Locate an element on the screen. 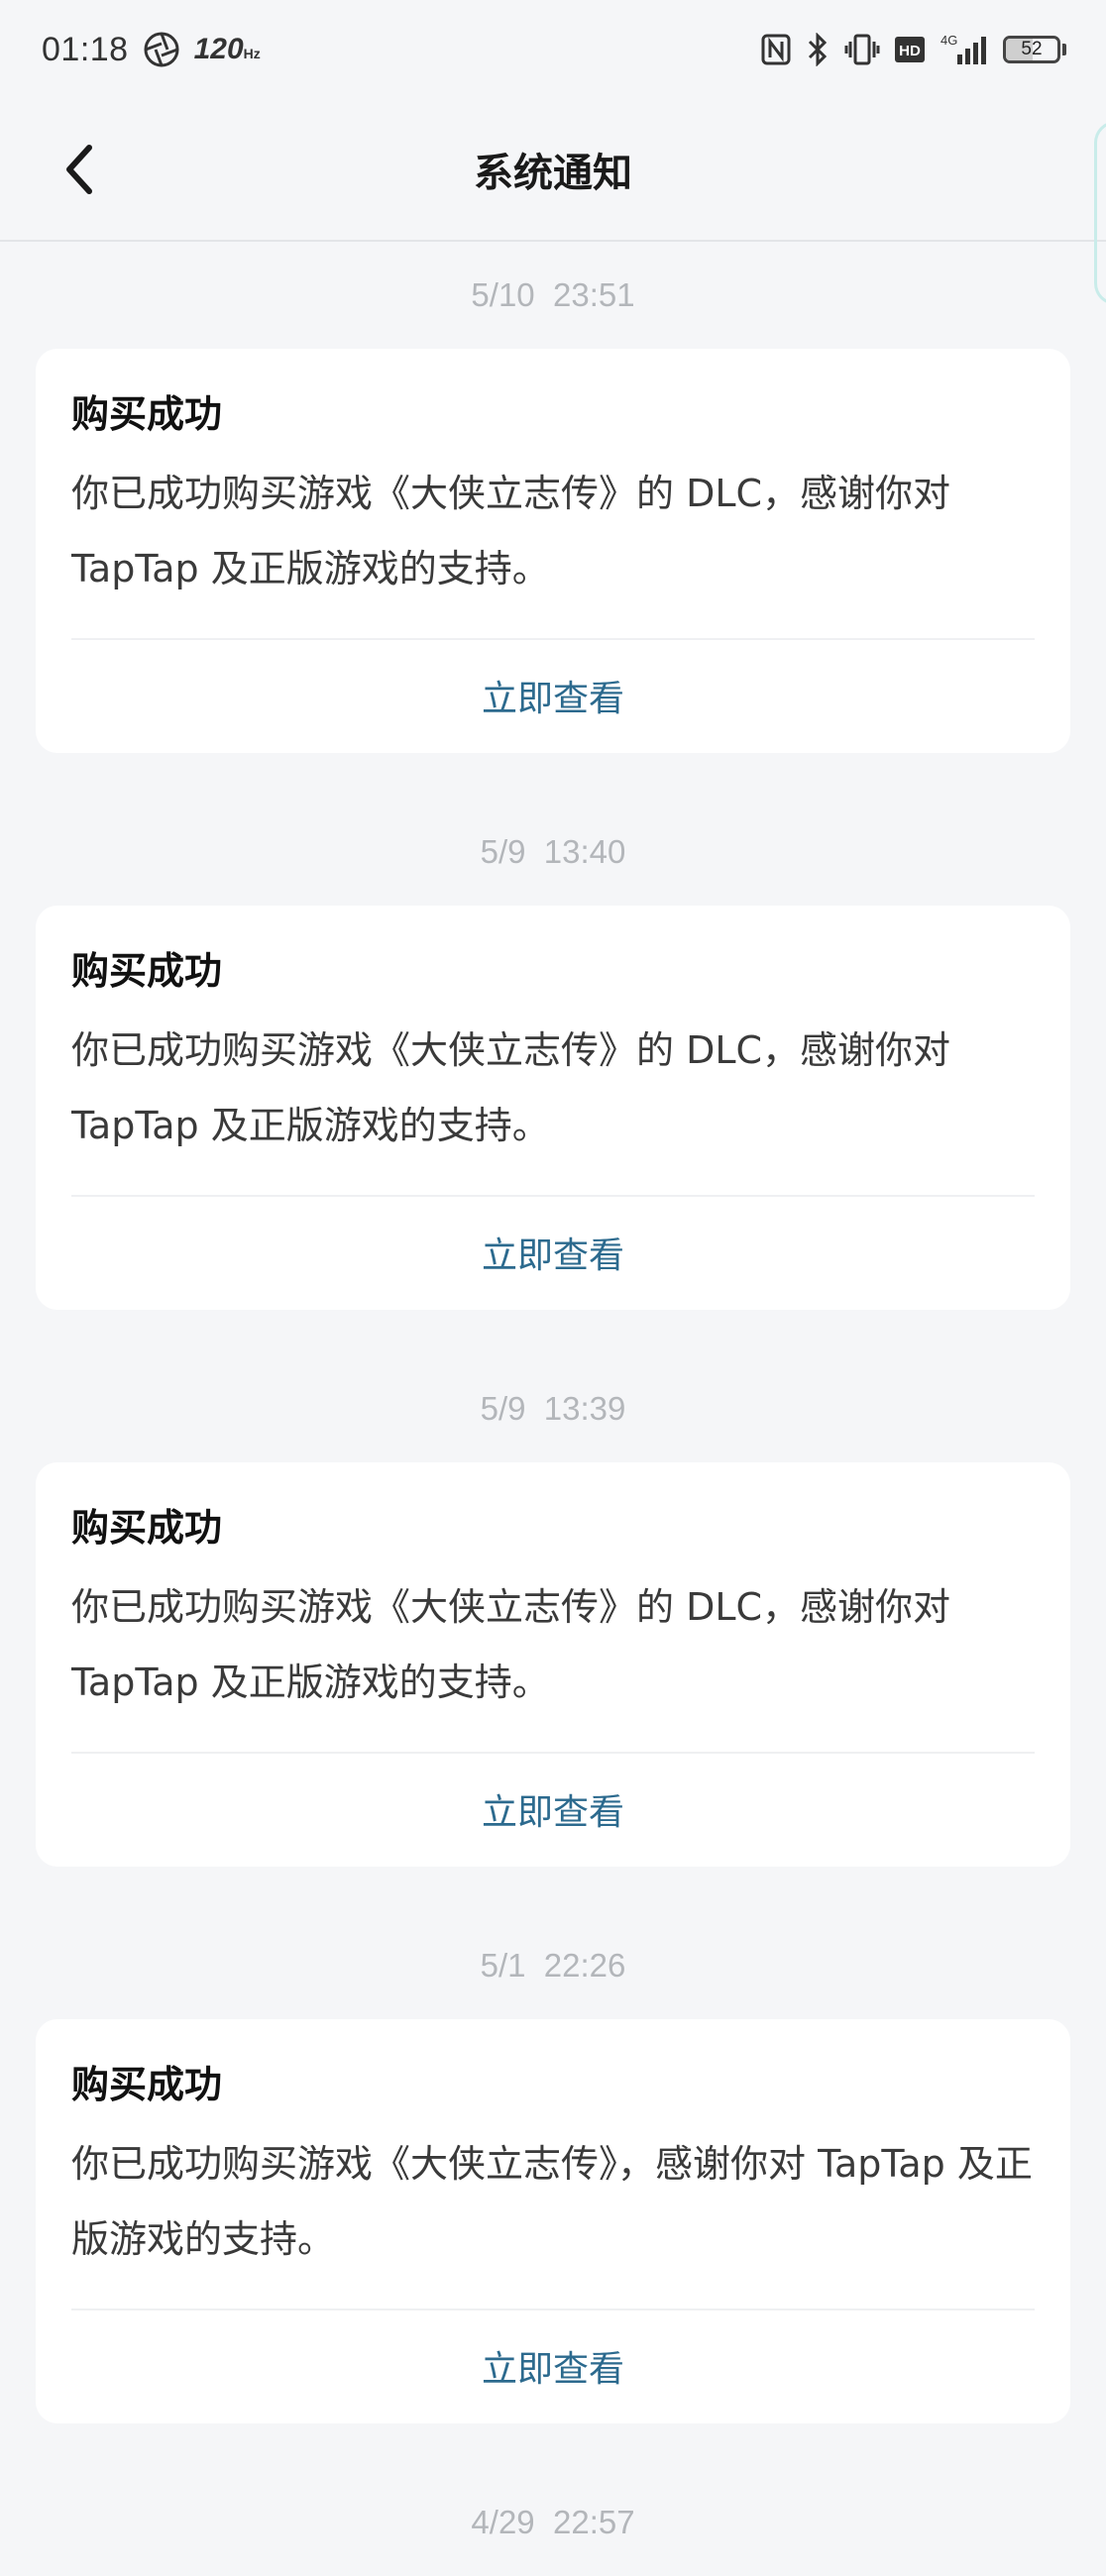 This screenshot has width=1106, height=2576. refresh-rate-value: 120 is located at coordinates (218, 49).